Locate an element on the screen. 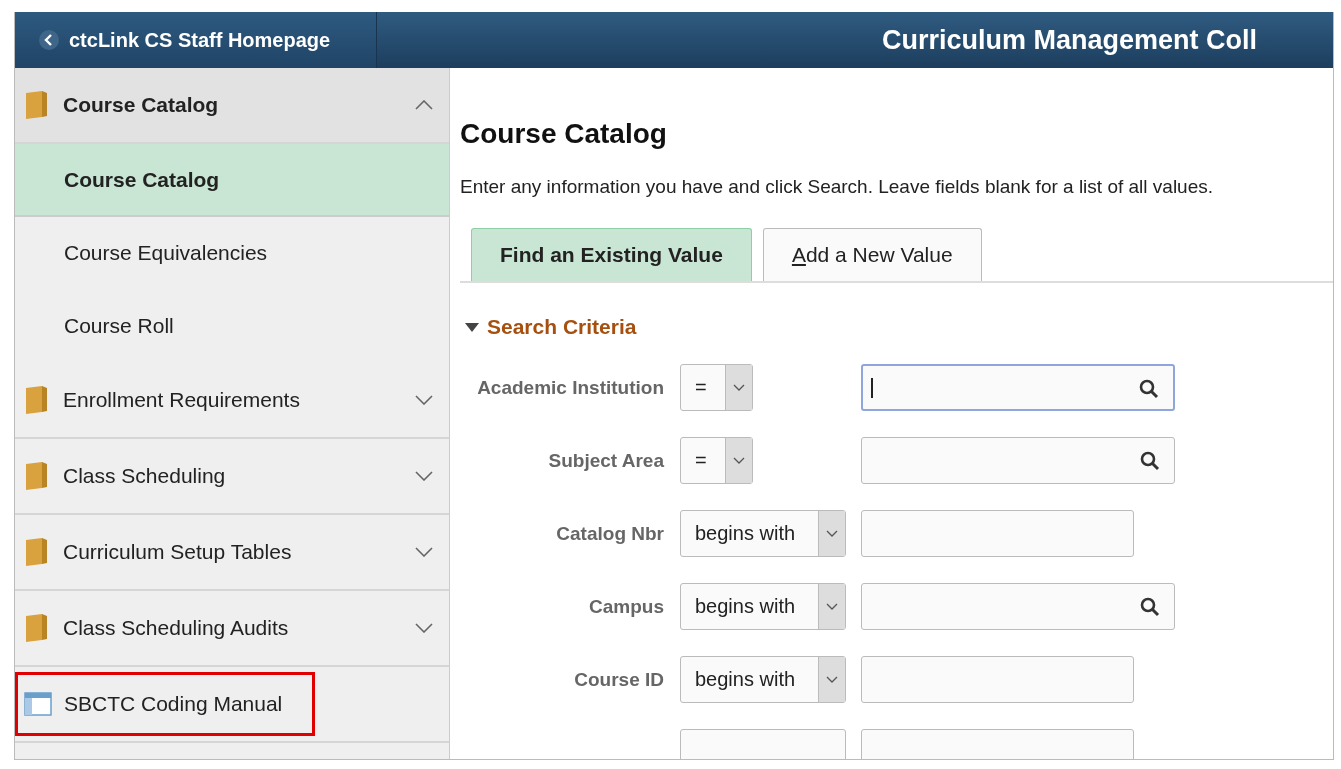 The image size is (1341, 769). triangle-icon is located at coordinates (472, 327).